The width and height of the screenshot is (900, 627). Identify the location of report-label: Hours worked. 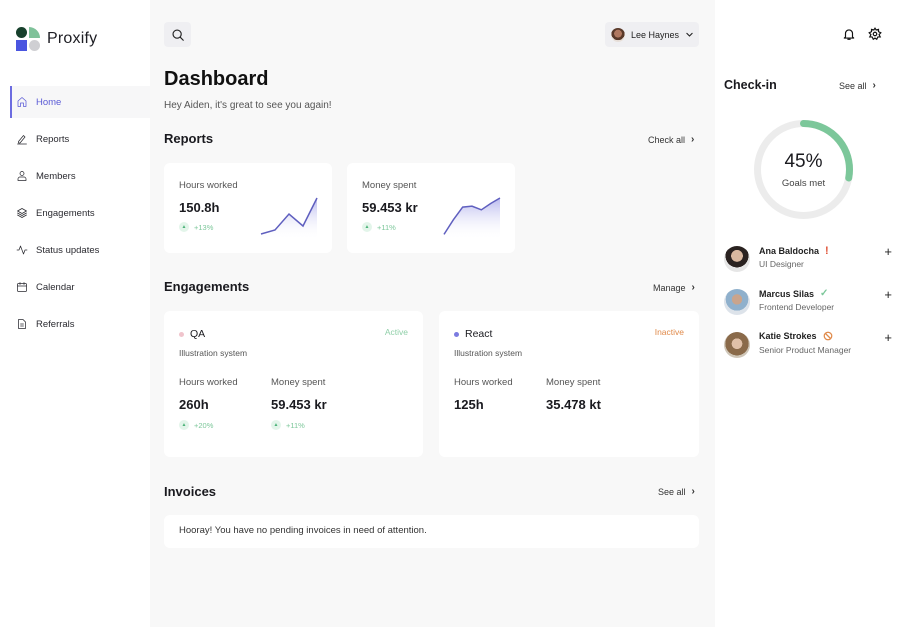
(208, 185).